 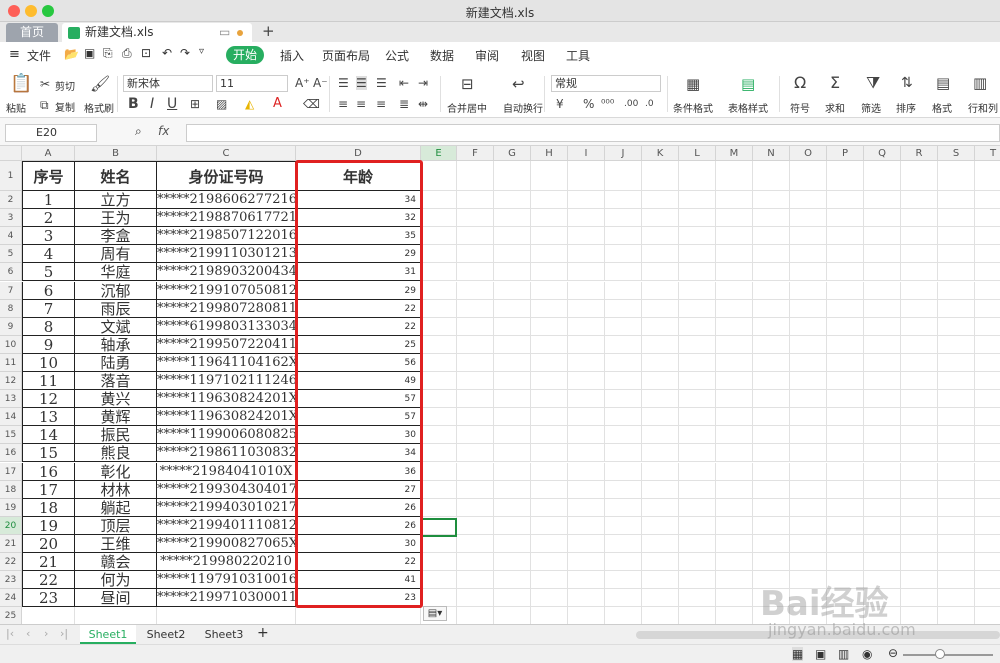 What do you see at coordinates (11, 598) in the screenshot?
I see `row-header: 24` at bounding box center [11, 598].